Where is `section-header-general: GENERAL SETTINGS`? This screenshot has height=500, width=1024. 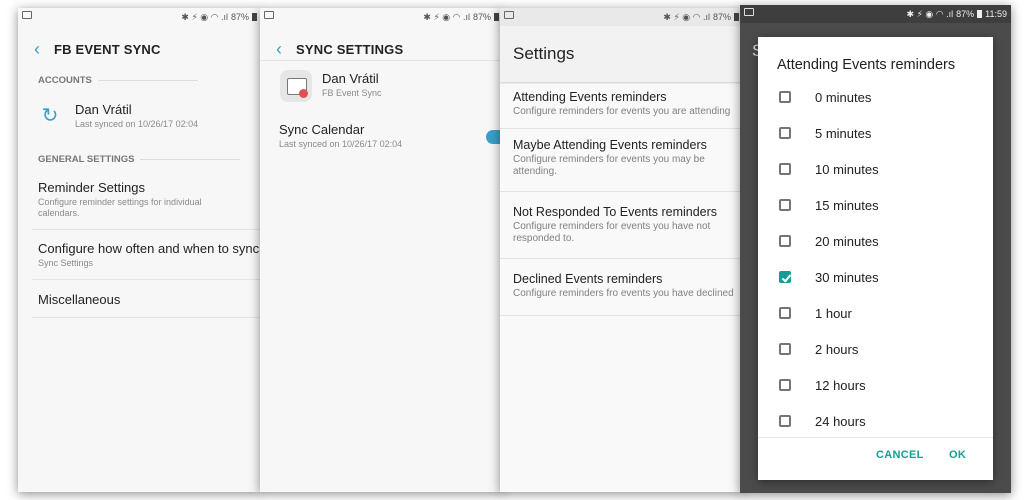 section-header-general: GENERAL SETTINGS is located at coordinates (139, 159).